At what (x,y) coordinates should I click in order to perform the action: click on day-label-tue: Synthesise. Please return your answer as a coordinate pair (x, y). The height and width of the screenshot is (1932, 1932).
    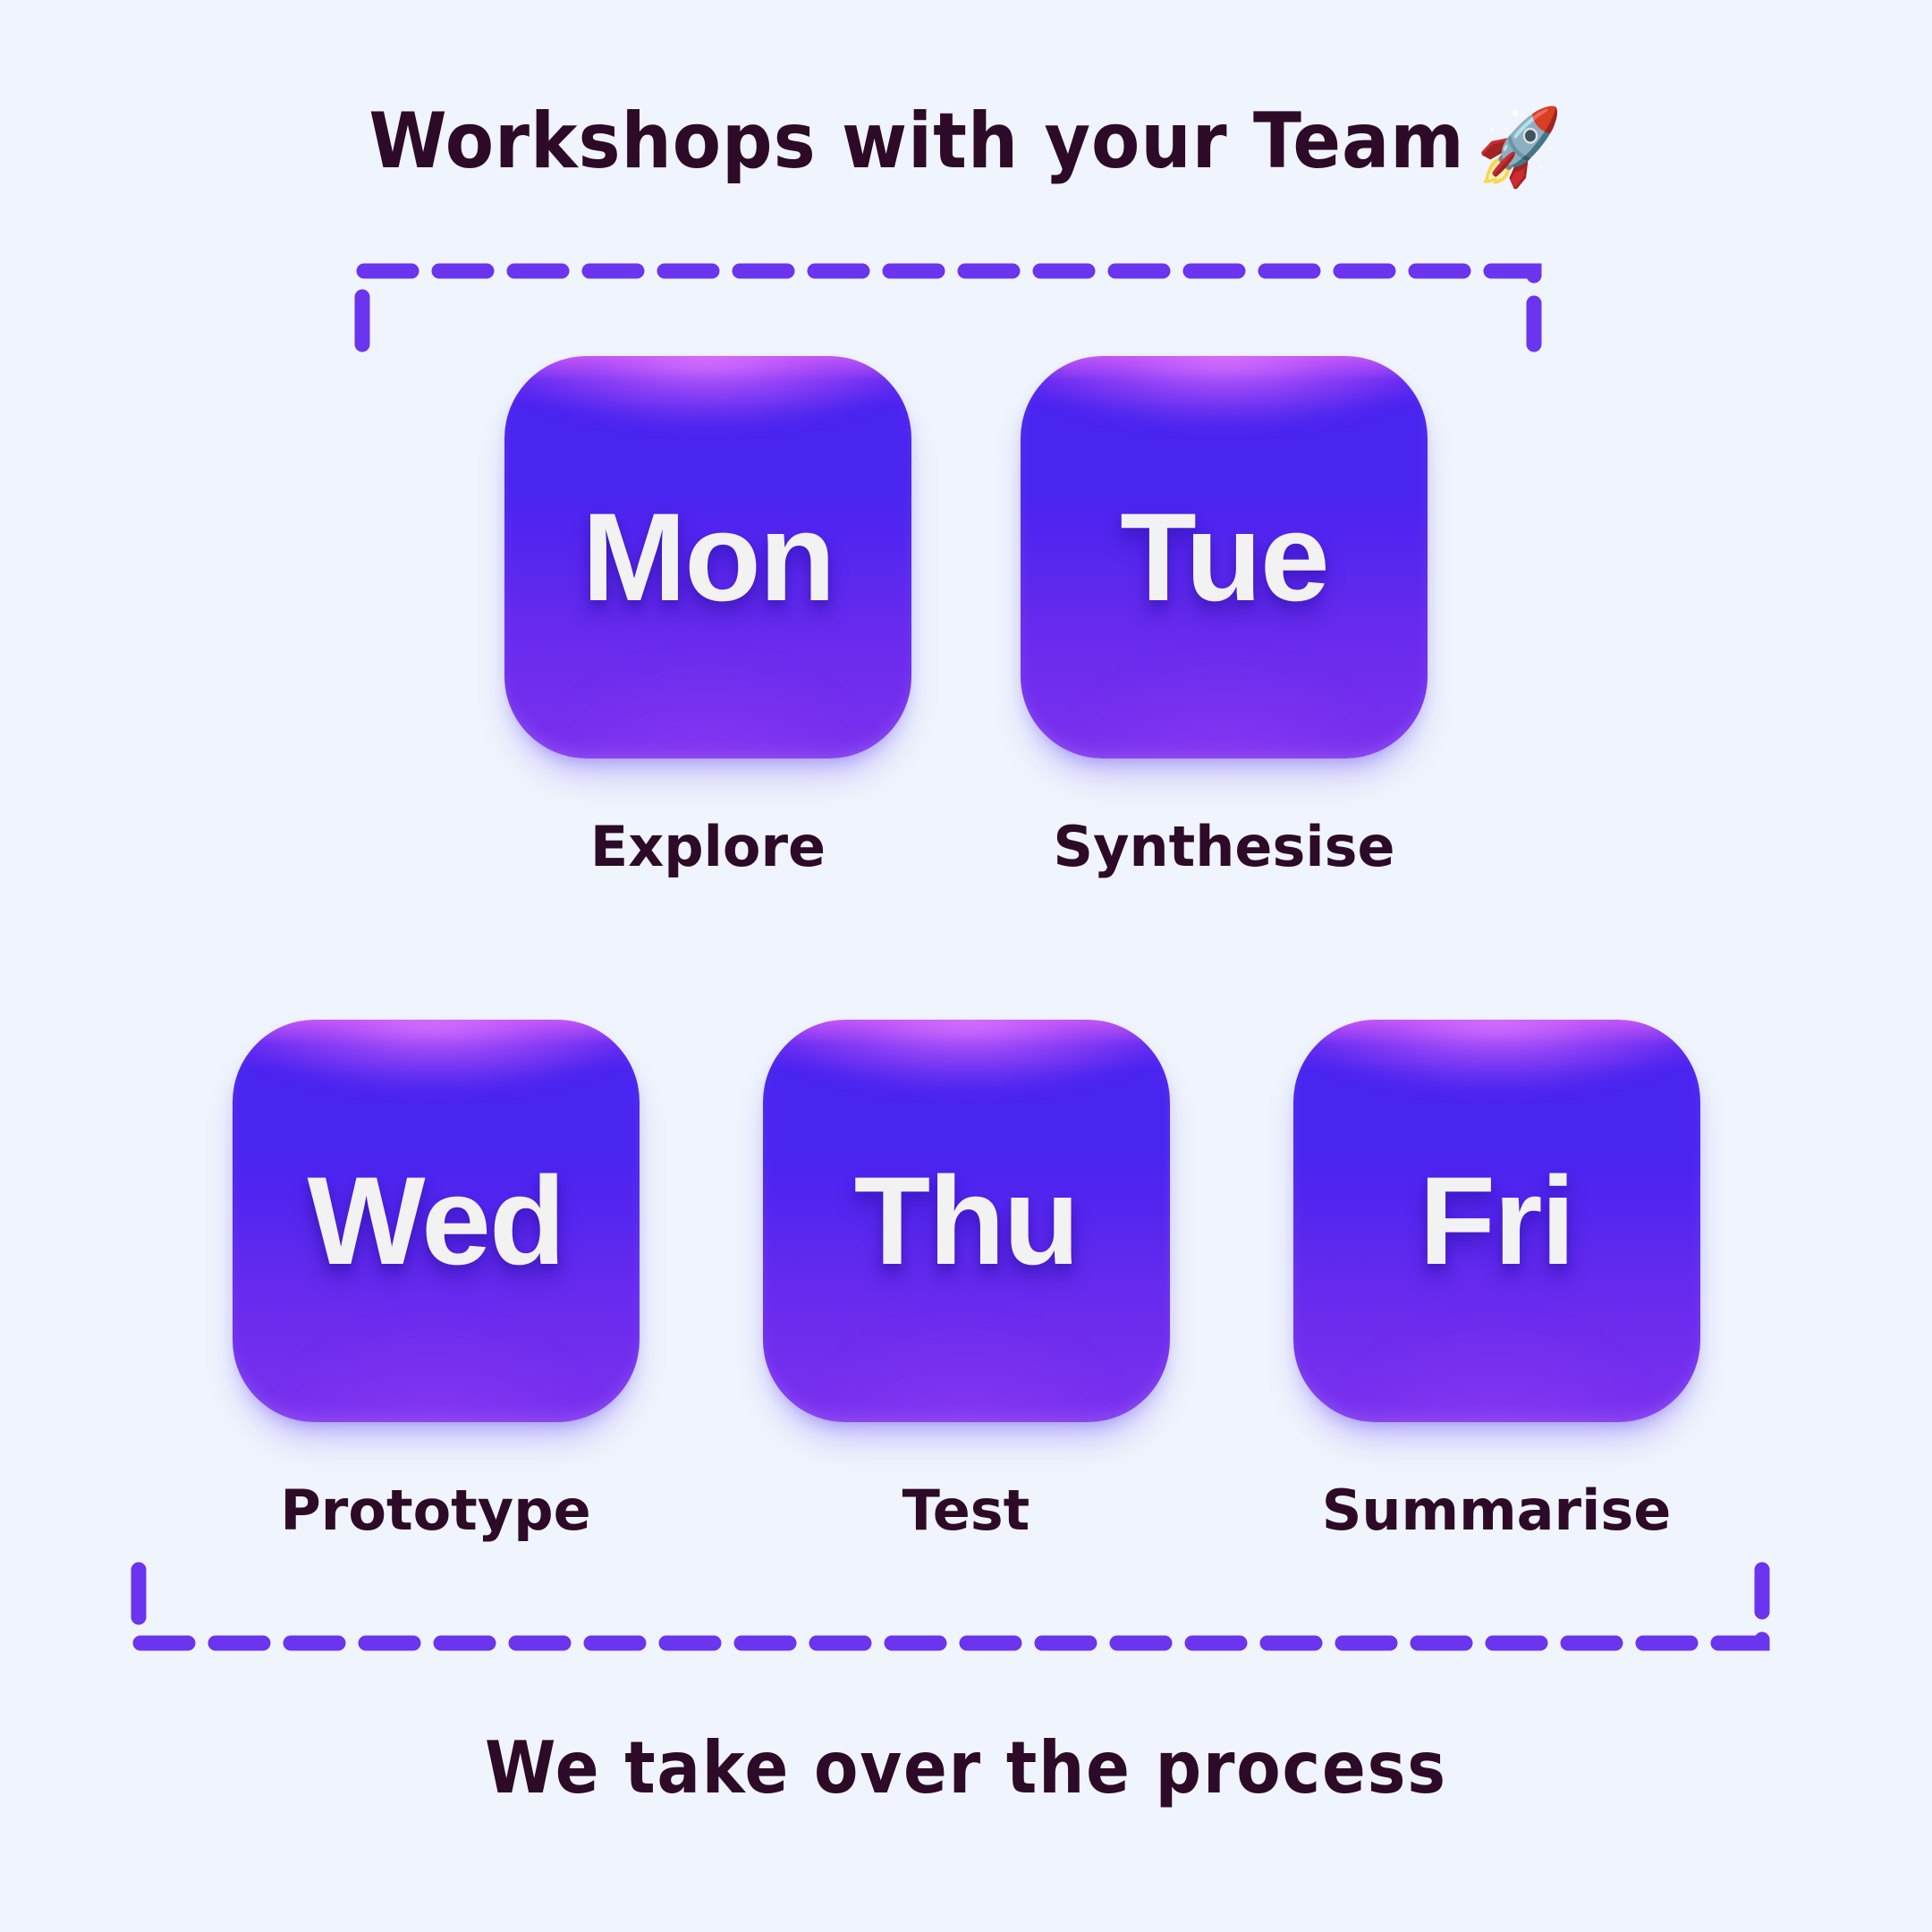
    Looking at the image, I should click on (1224, 846).